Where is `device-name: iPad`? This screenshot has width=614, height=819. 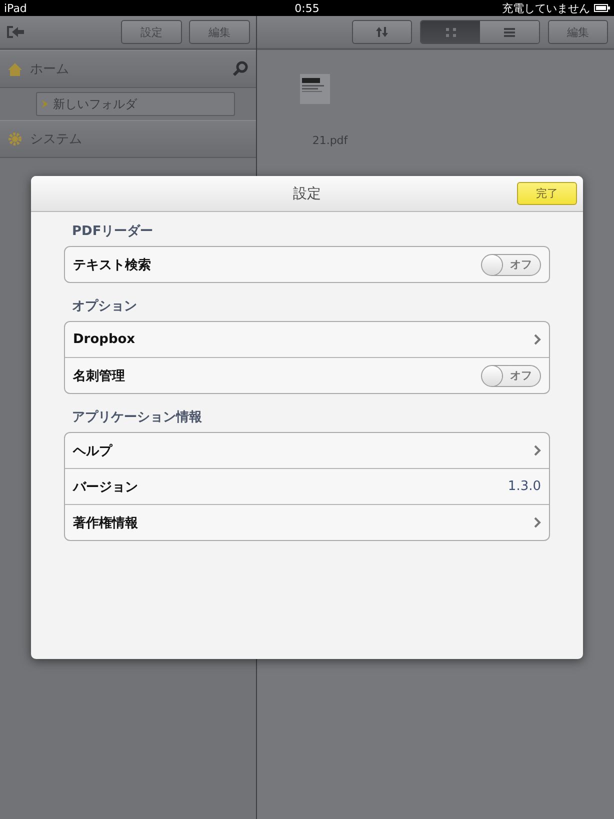
device-name: iPad is located at coordinates (16, 8).